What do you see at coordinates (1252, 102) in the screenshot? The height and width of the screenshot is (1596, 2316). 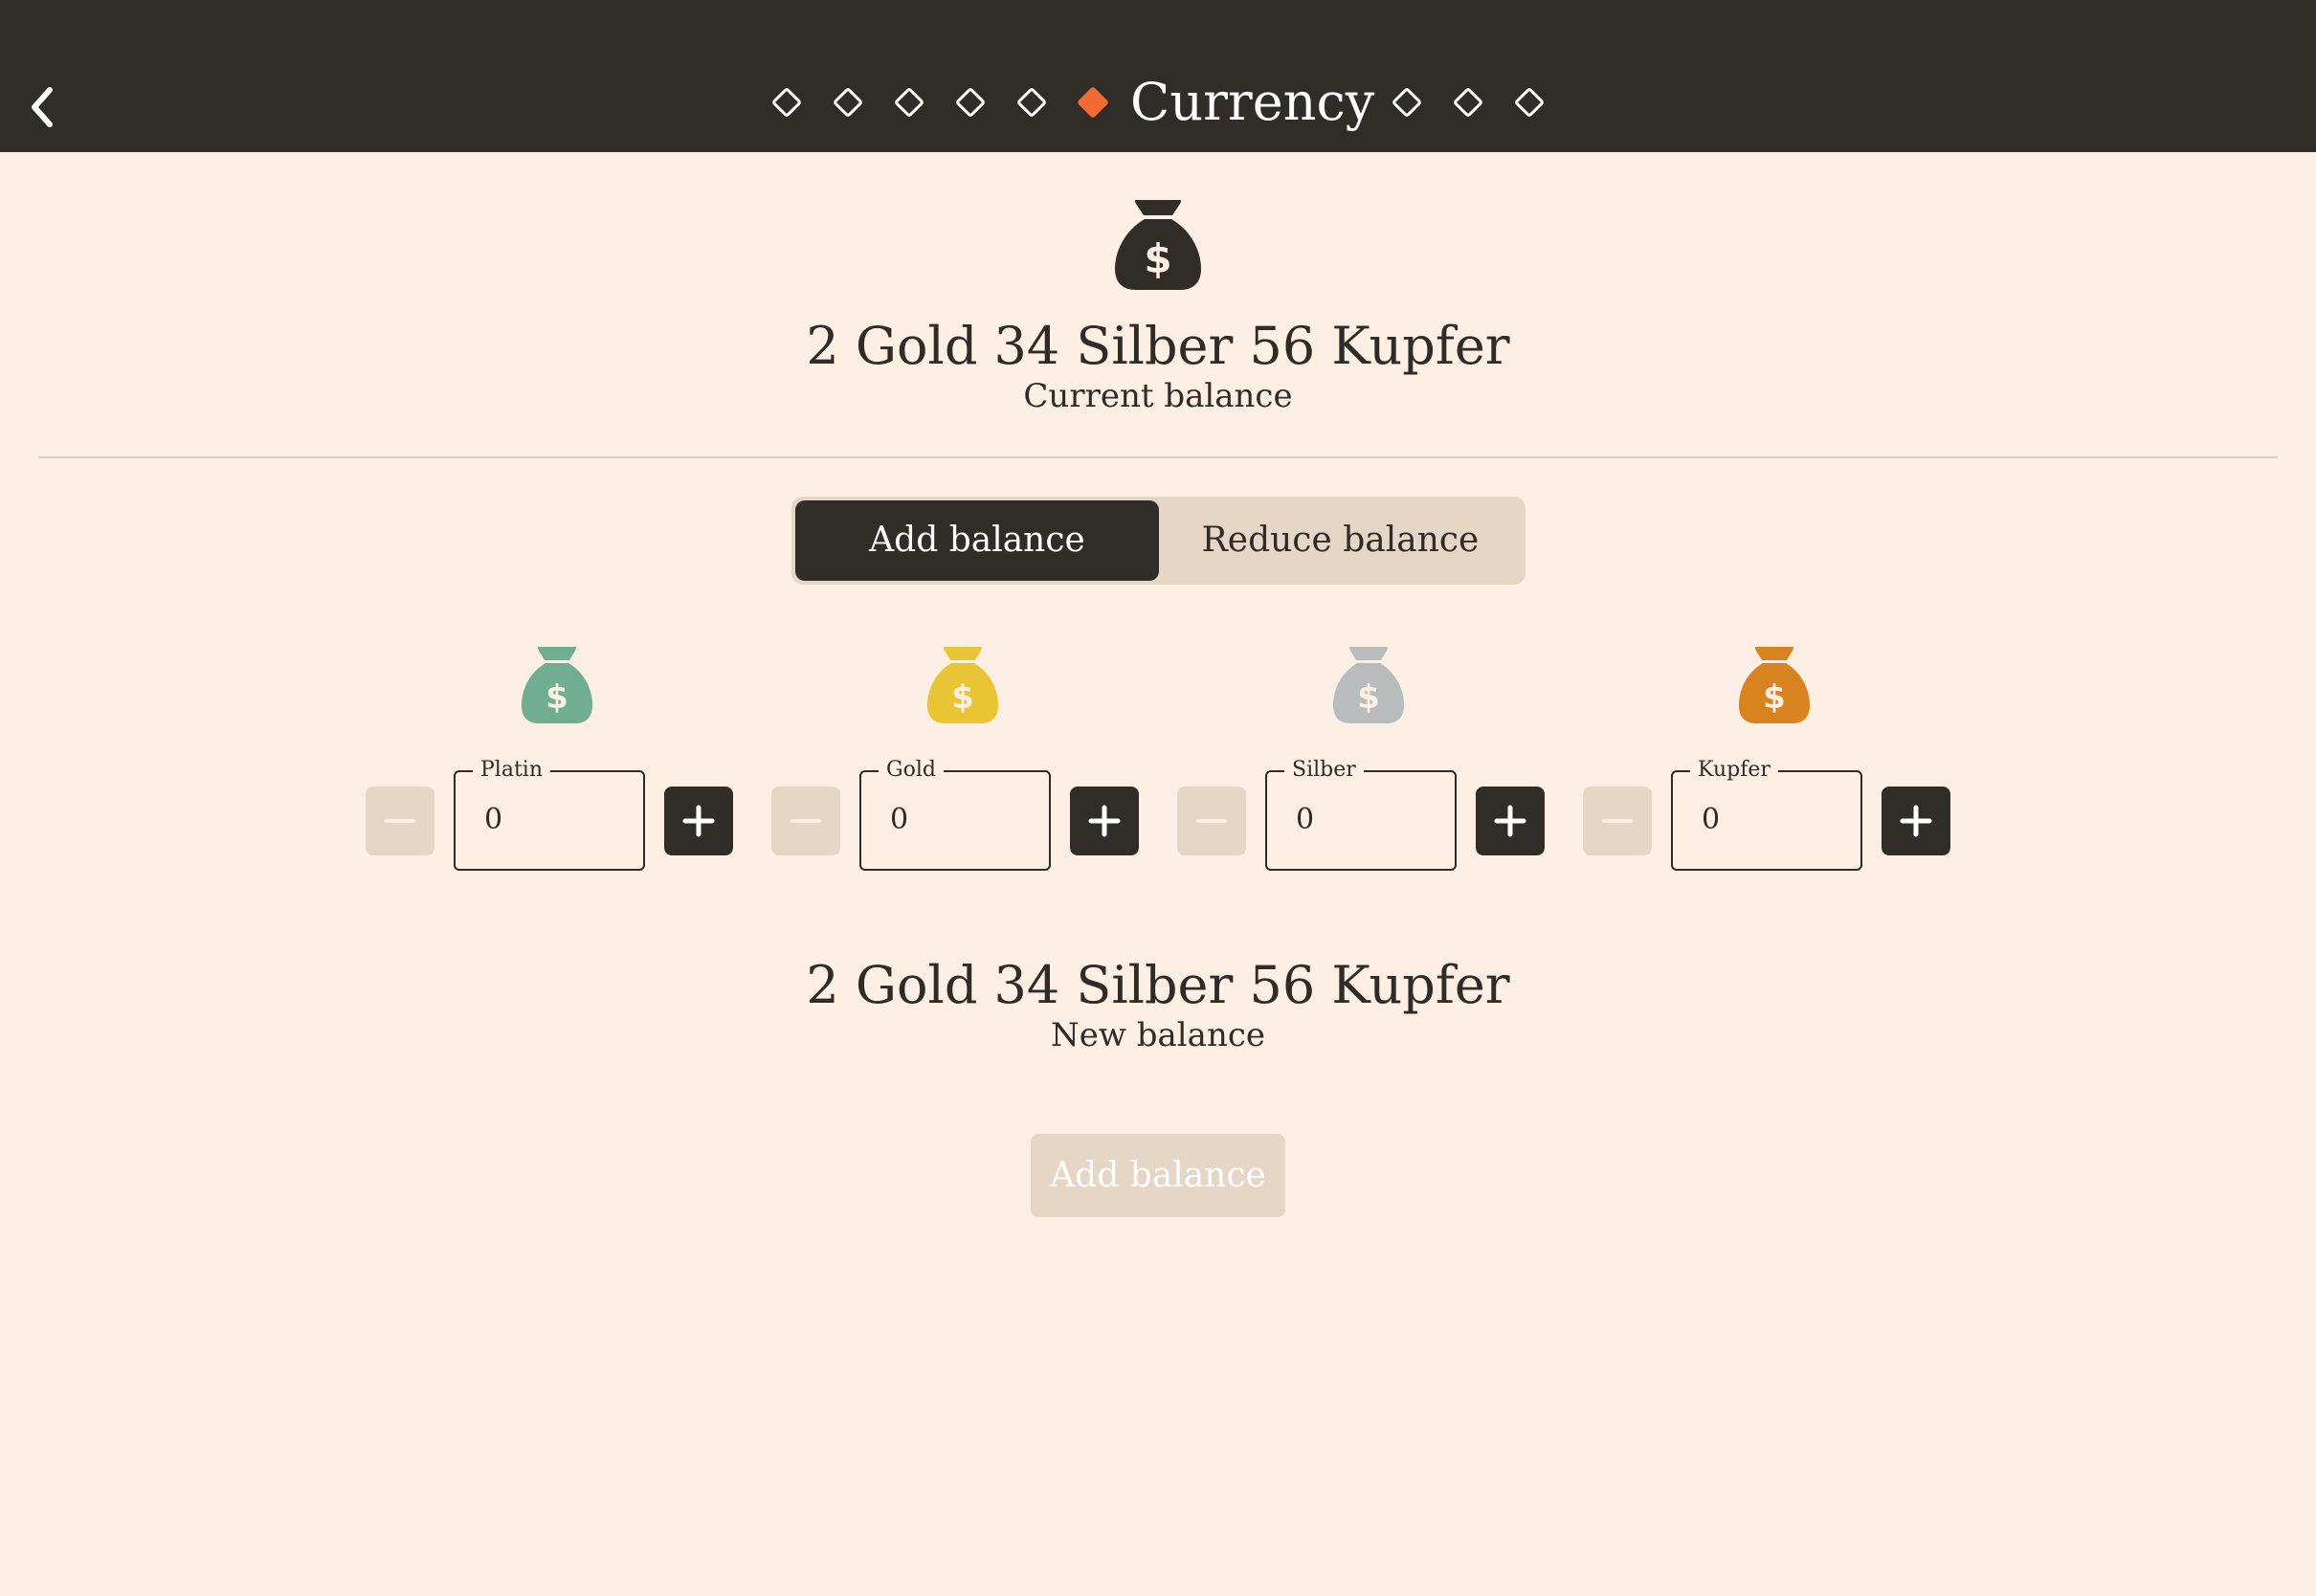 I see `page-title: Currency` at bounding box center [1252, 102].